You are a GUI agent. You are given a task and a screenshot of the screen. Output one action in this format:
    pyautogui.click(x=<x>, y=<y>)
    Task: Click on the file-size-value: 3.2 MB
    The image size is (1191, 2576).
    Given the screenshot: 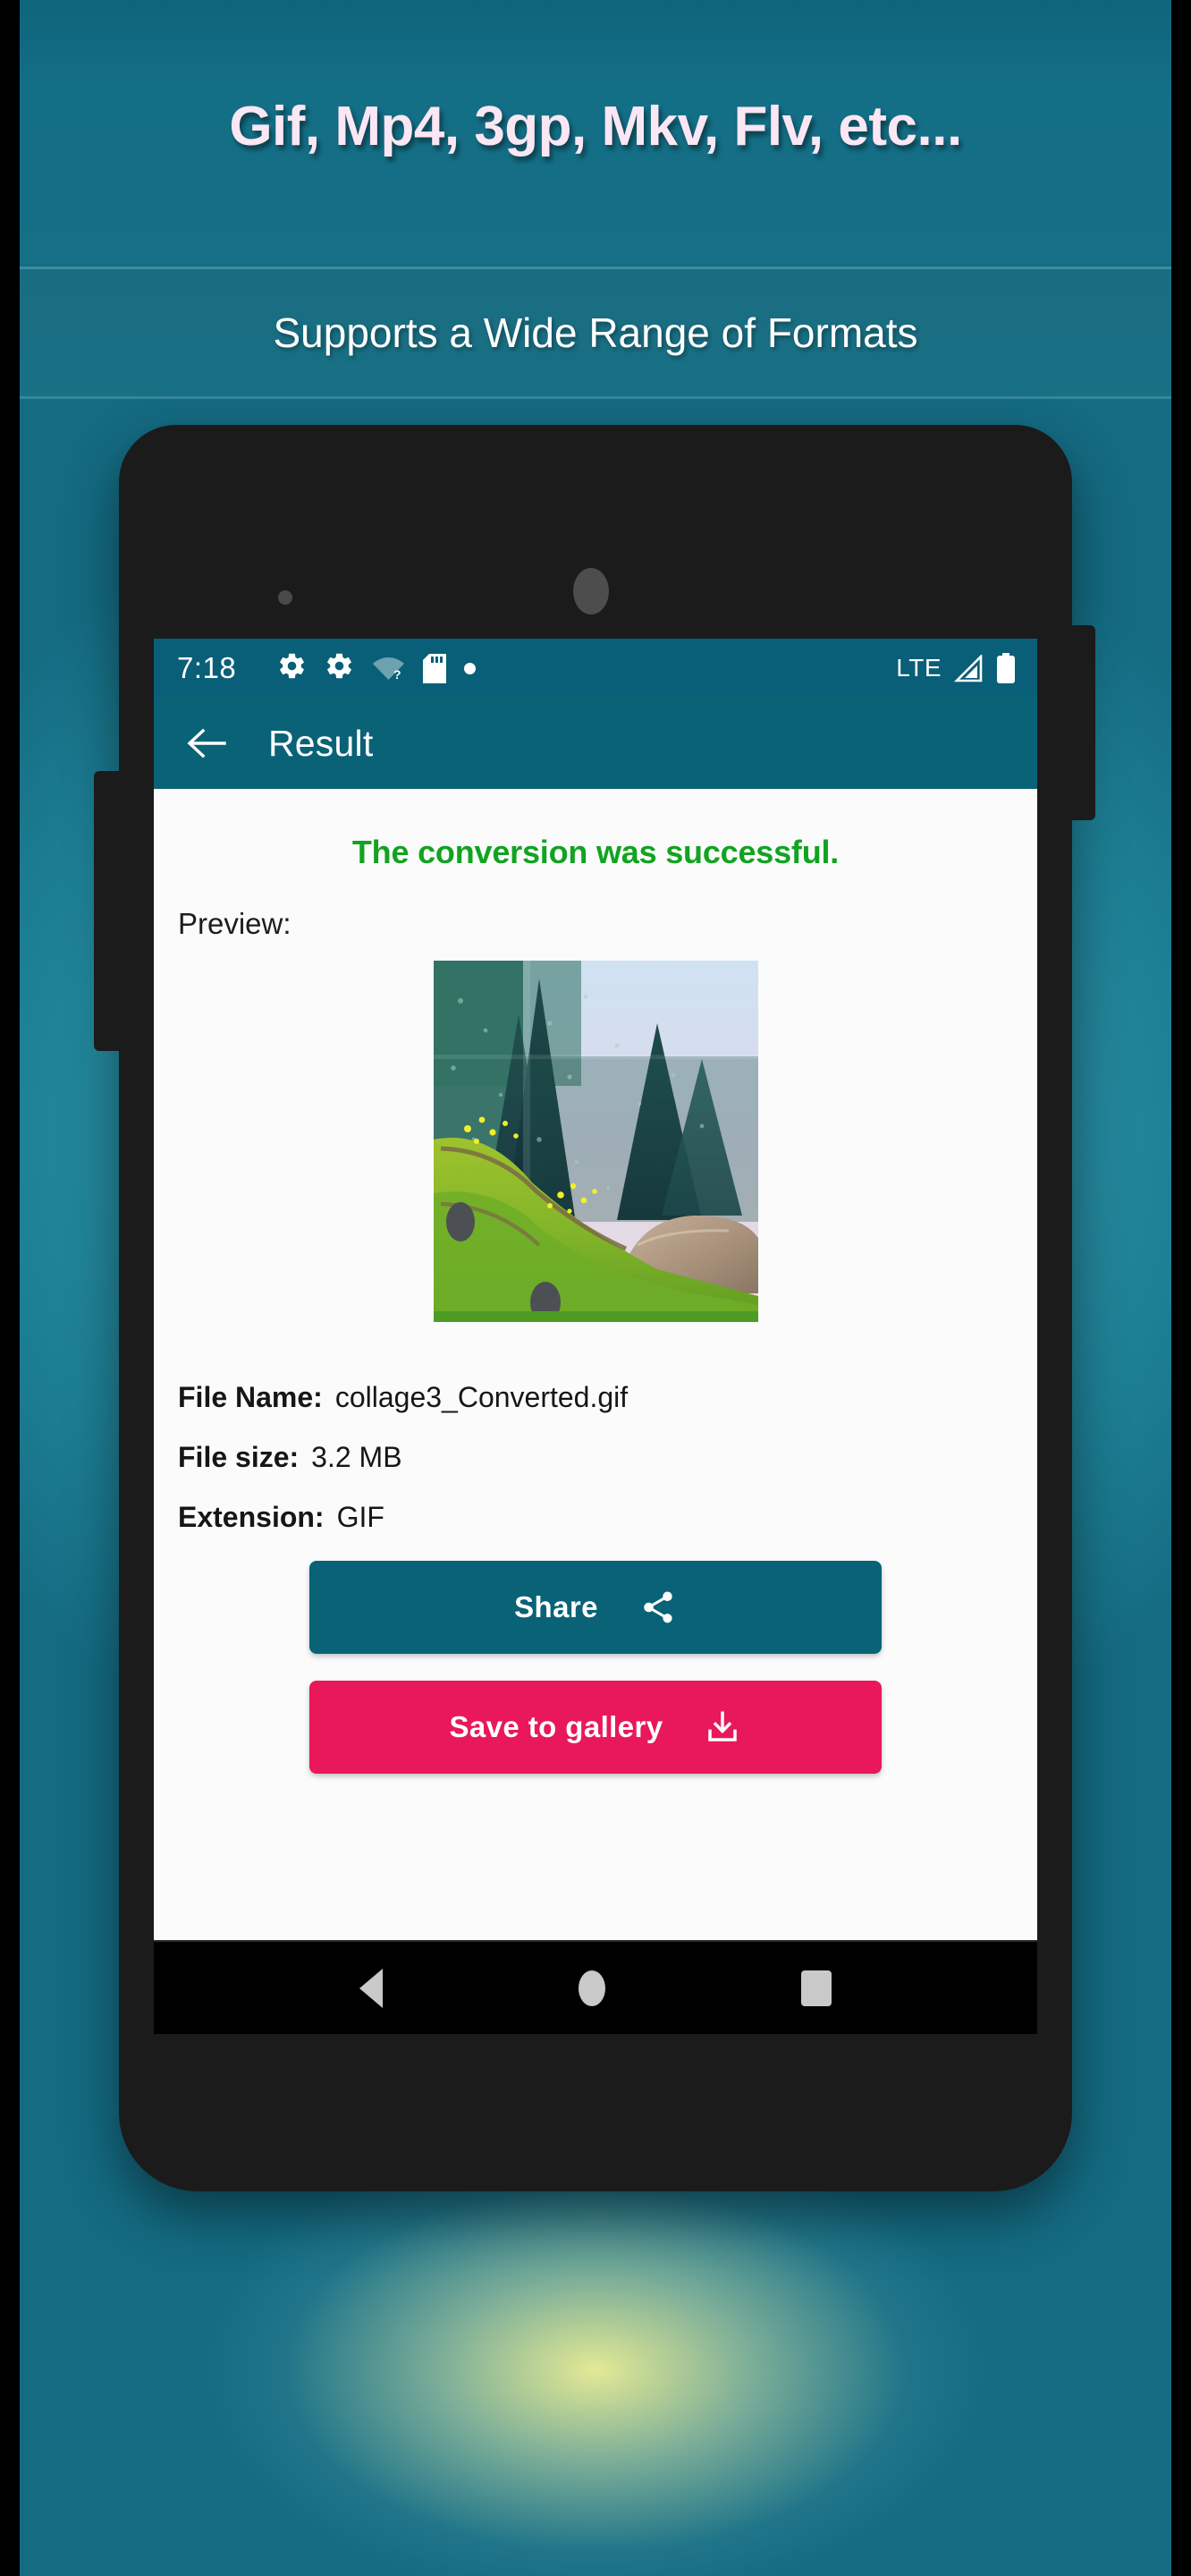 What is the action you would take?
    pyautogui.click(x=356, y=1457)
    